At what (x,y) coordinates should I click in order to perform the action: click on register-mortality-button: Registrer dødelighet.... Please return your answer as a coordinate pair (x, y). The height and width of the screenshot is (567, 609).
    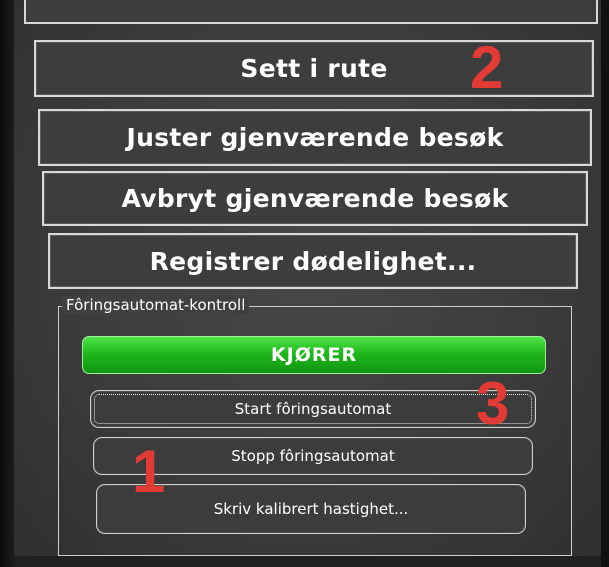
    Looking at the image, I should click on (313, 261).